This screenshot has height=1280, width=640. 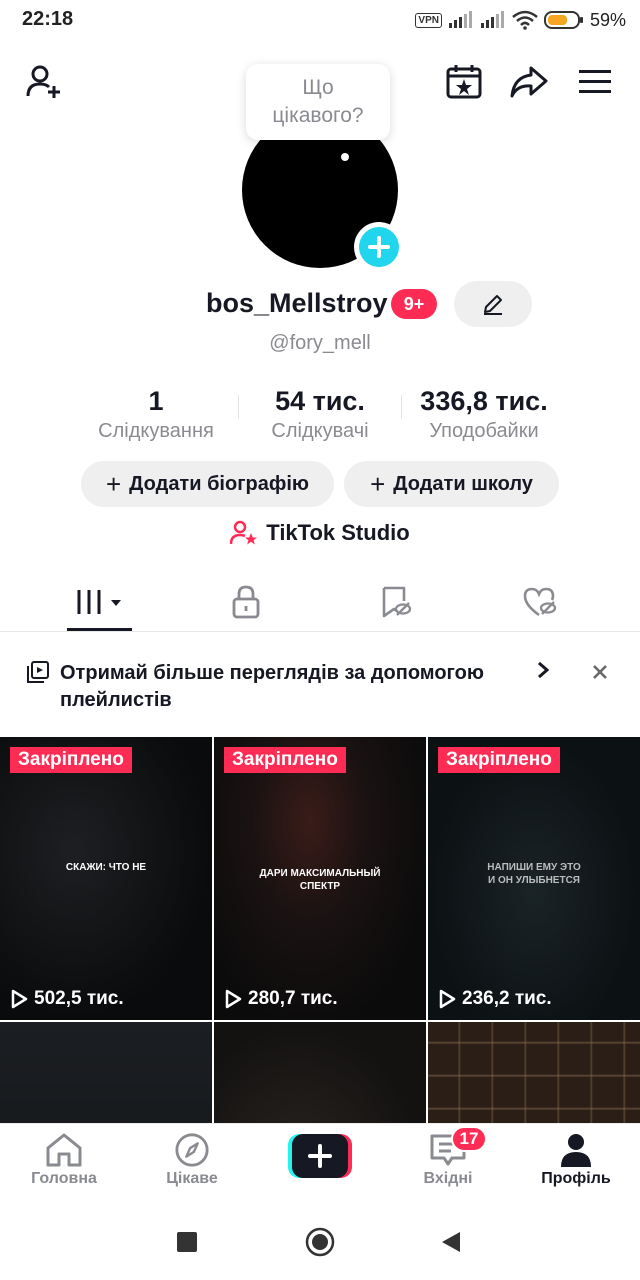 What do you see at coordinates (607, 19) in the screenshot?
I see `battery-percent: 59%` at bounding box center [607, 19].